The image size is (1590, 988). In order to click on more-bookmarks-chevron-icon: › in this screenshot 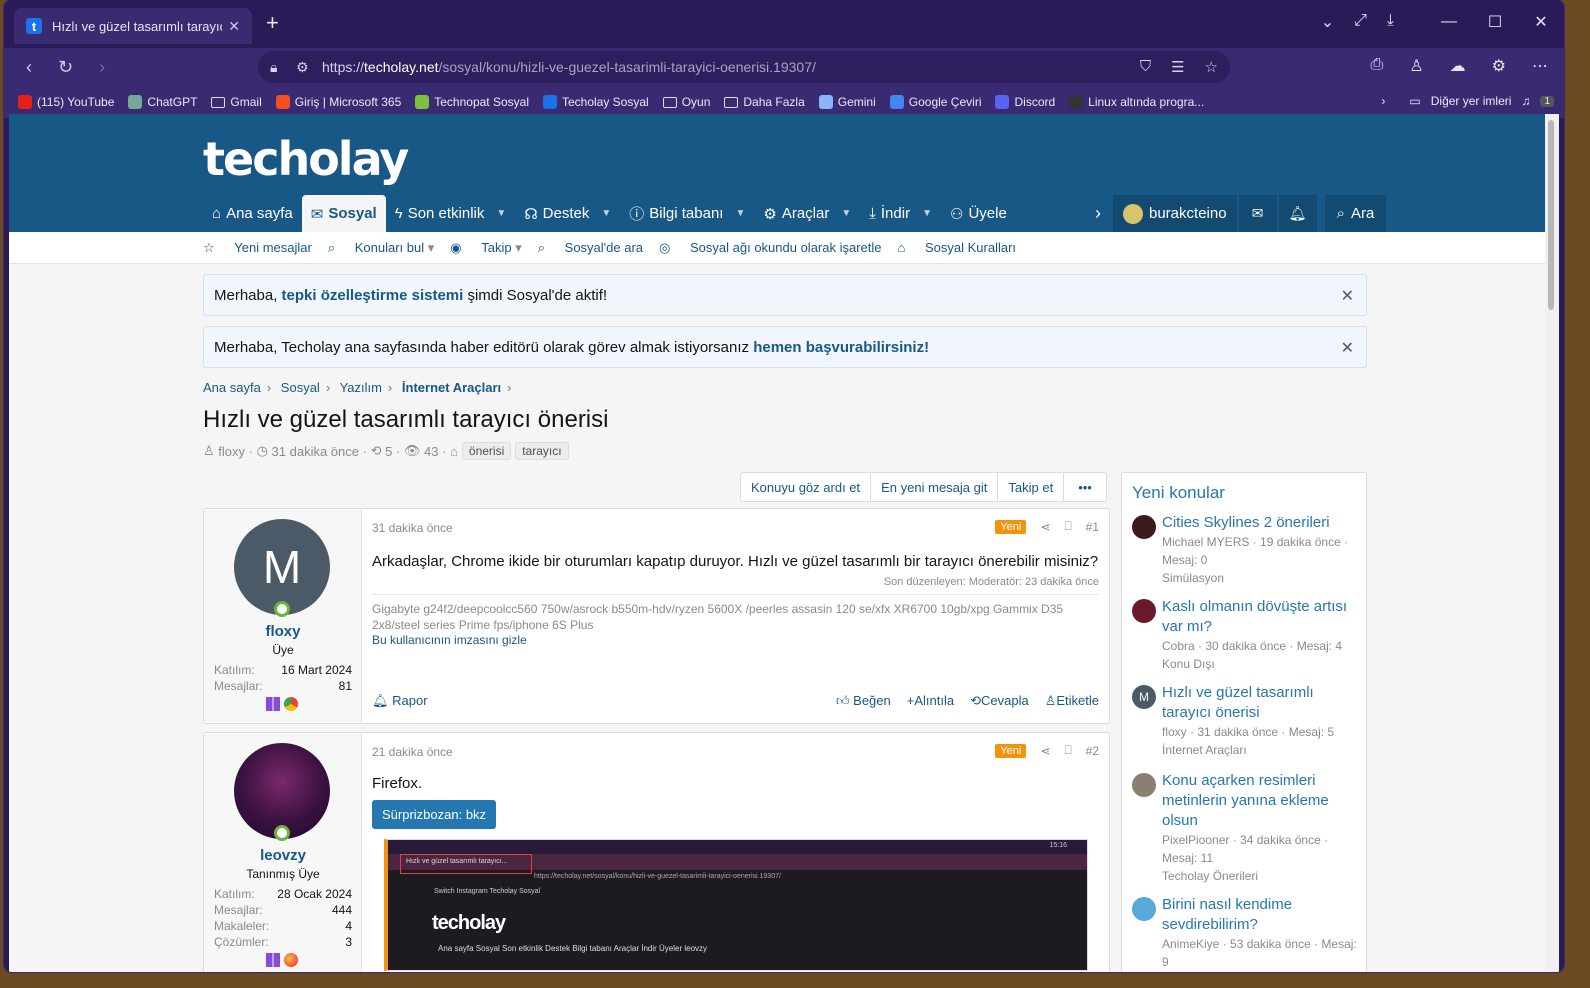, I will do `click(1383, 101)`.